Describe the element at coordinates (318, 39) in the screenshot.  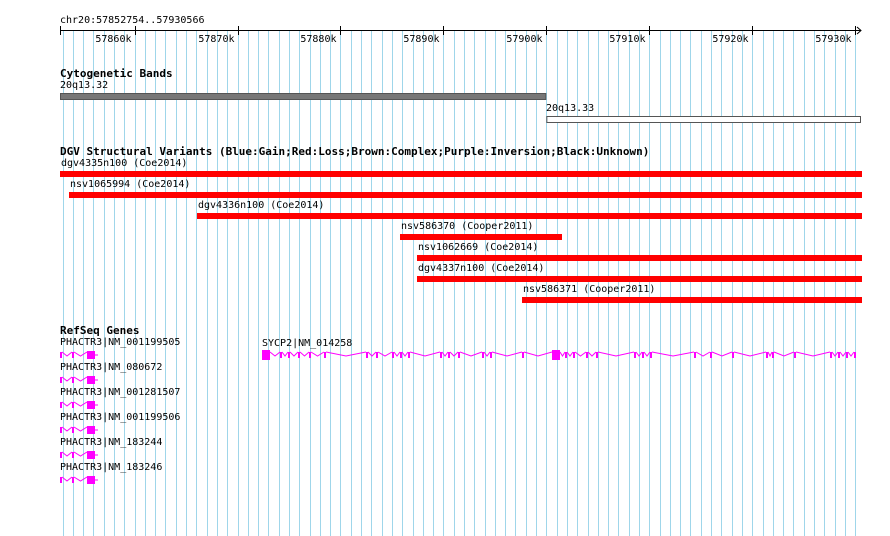
I see `ruler-tick-label: 57880k` at that location.